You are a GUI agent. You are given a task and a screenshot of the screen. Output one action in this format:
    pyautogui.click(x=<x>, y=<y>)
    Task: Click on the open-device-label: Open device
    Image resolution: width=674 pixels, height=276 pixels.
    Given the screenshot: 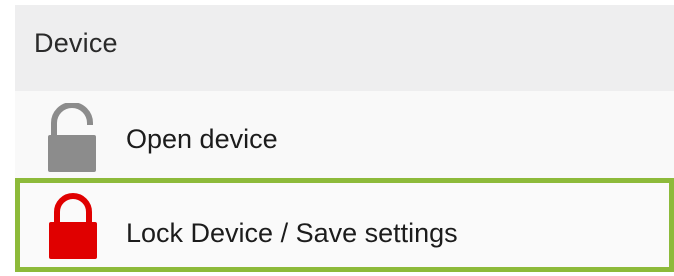 What is the action you would take?
    pyautogui.click(x=202, y=139)
    